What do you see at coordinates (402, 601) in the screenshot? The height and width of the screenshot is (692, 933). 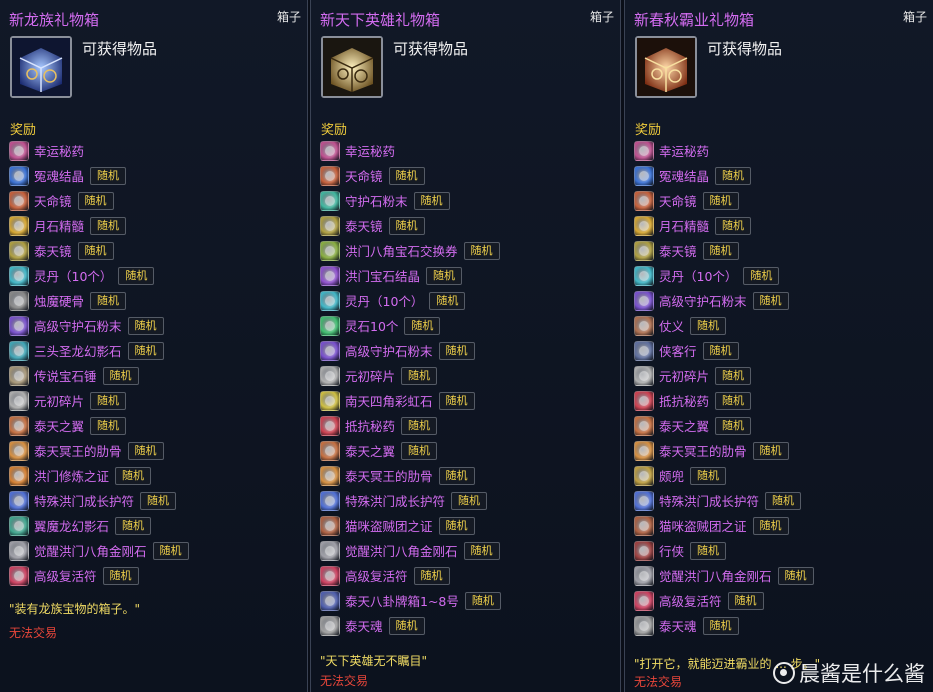 I see `reward-item-name: 泰天八卦牌箱1~8号` at bounding box center [402, 601].